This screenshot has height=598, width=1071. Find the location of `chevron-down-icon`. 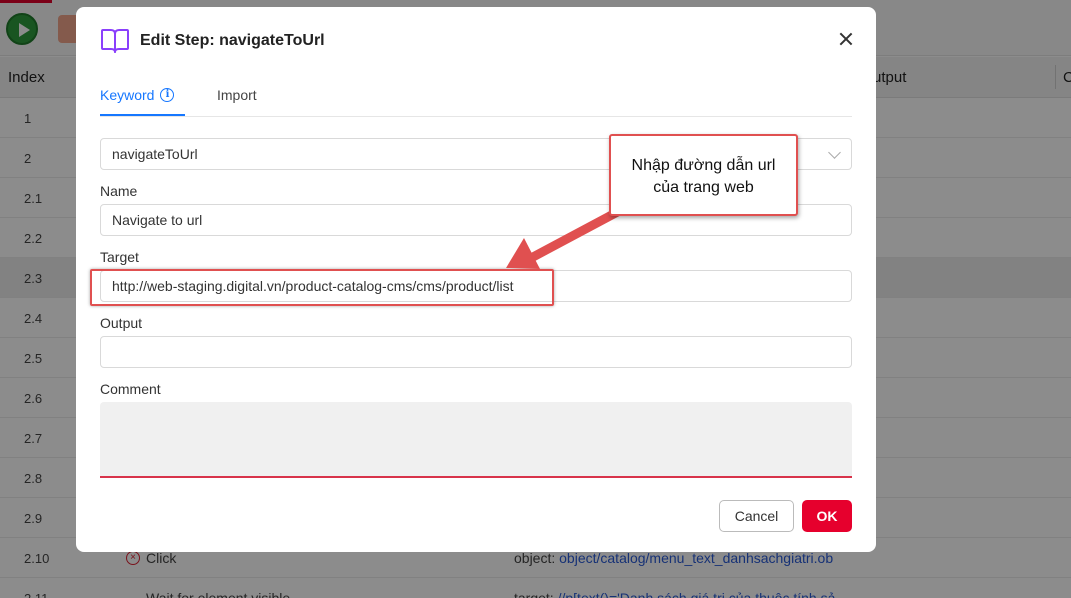

chevron-down-icon is located at coordinates (834, 152).